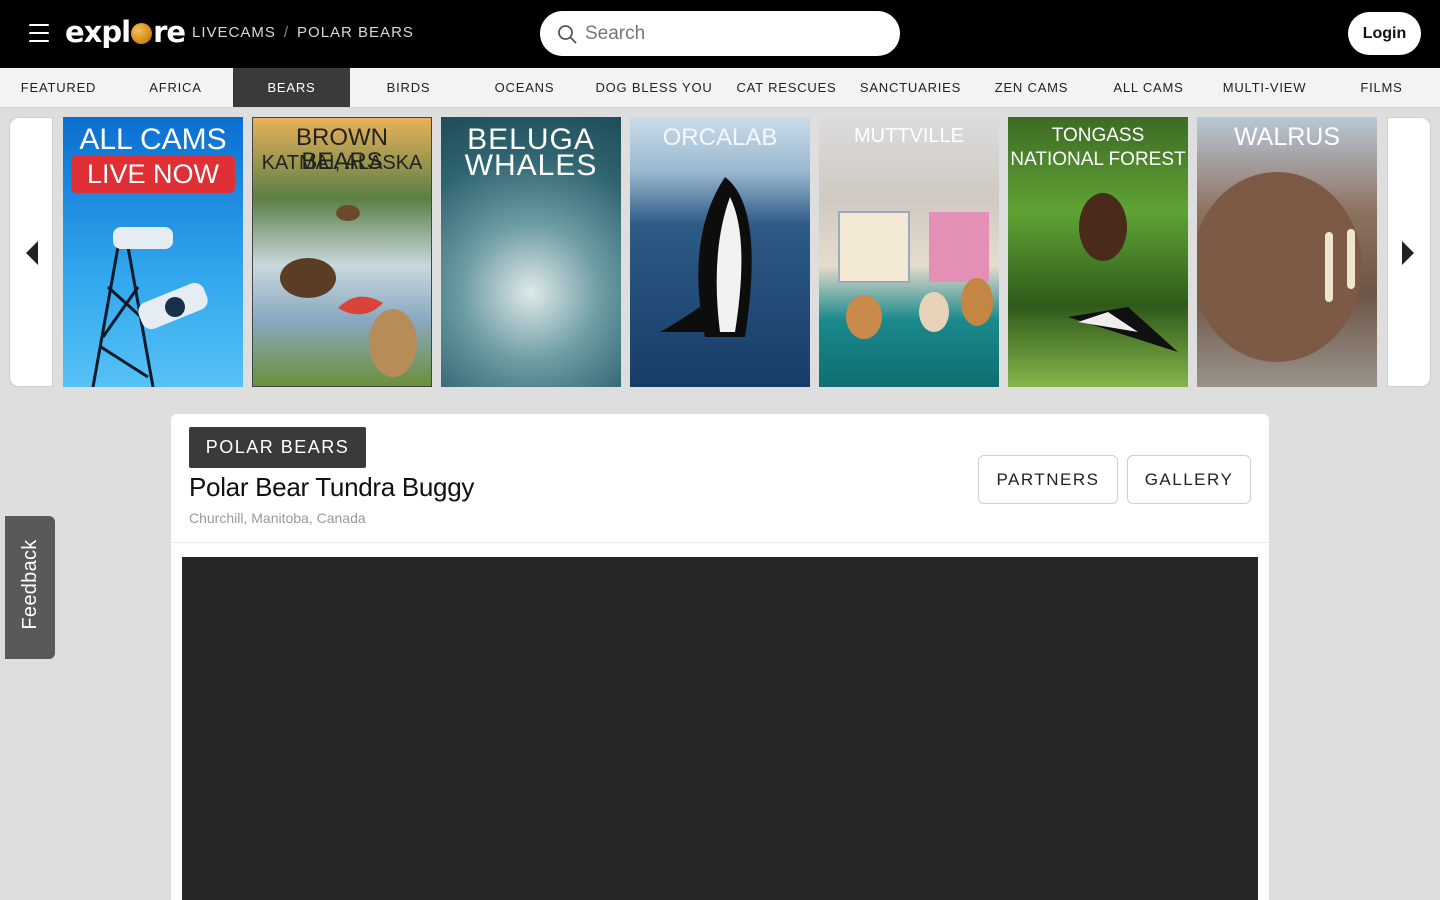 The image size is (1440, 900). I want to click on tile-subtitle: WHALES, so click(531, 165).